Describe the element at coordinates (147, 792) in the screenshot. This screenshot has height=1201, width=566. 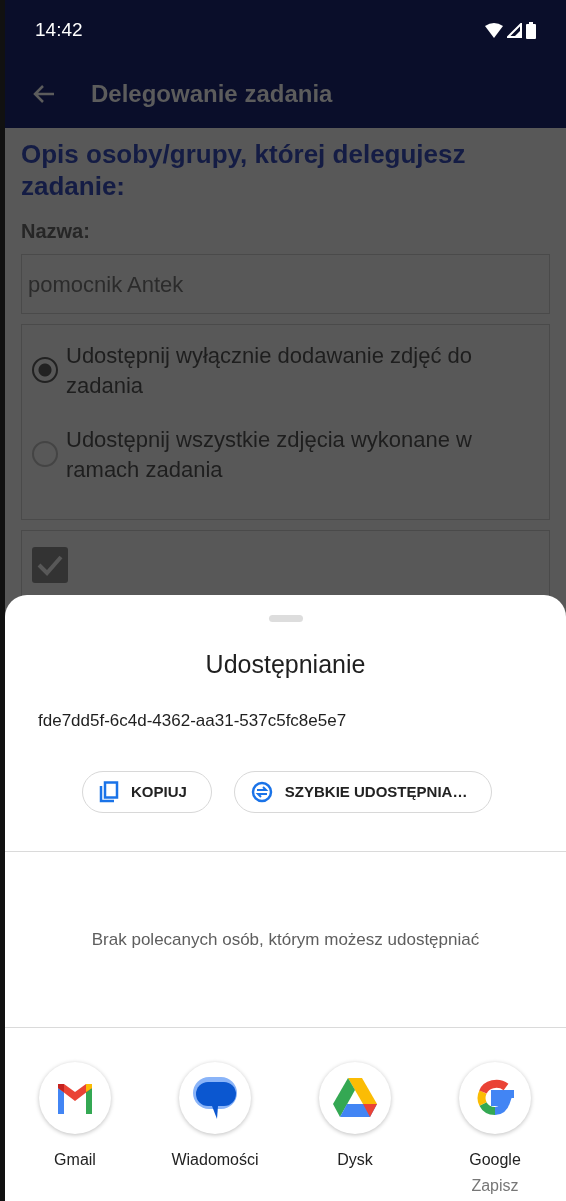
I see `copy-button: KOPIUJ` at that location.